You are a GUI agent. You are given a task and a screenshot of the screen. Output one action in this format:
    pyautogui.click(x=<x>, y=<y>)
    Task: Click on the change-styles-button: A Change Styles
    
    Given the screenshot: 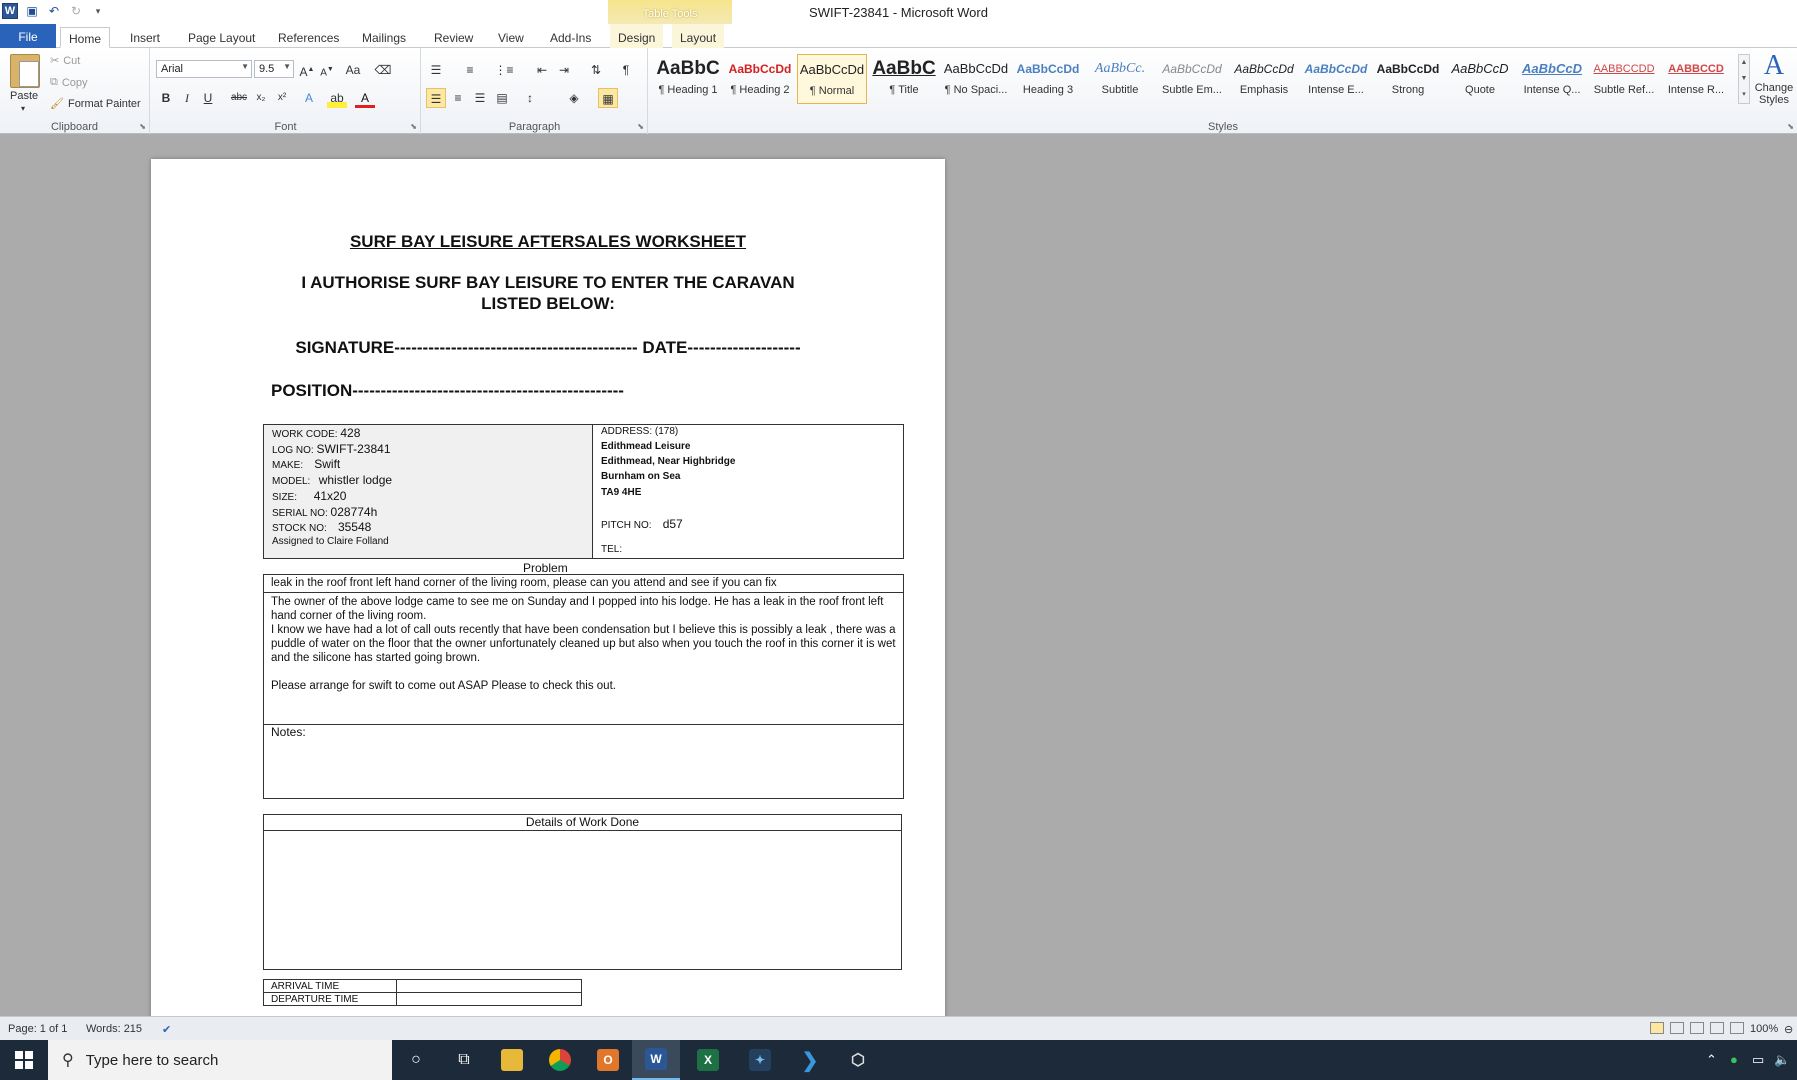 What is the action you would take?
    pyautogui.click(x=1774, y=78)
    